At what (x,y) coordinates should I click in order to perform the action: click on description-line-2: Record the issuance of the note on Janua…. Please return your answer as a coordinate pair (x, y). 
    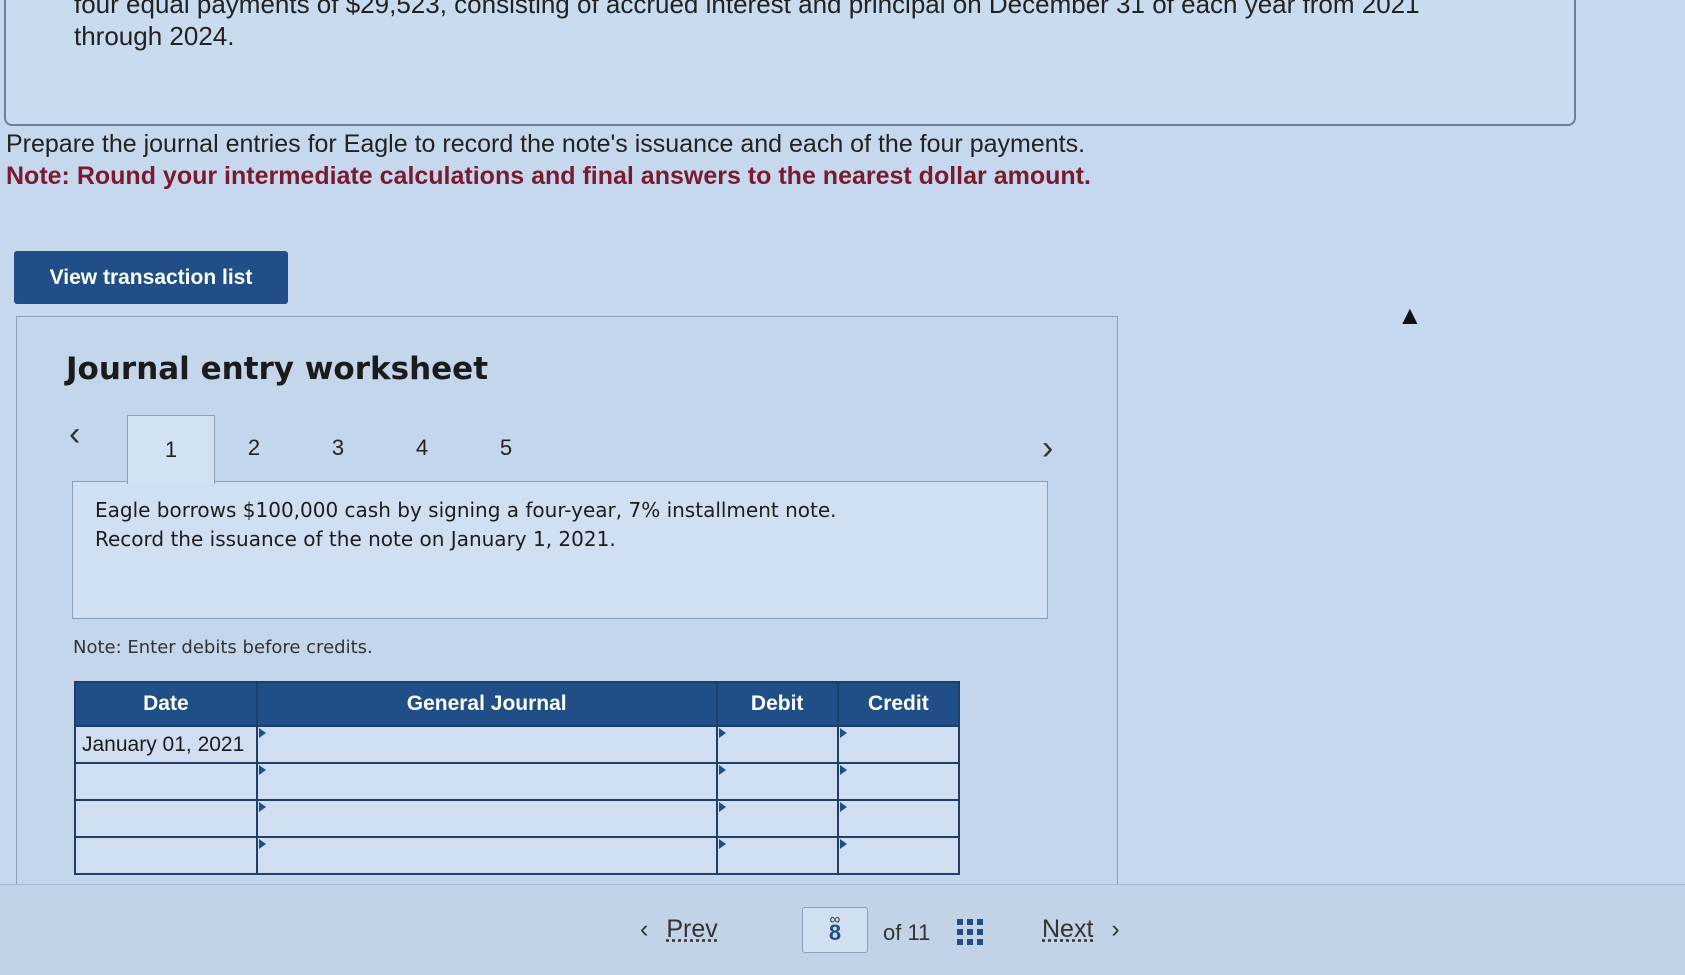
    Looking at the image, I should click on (355, 539).